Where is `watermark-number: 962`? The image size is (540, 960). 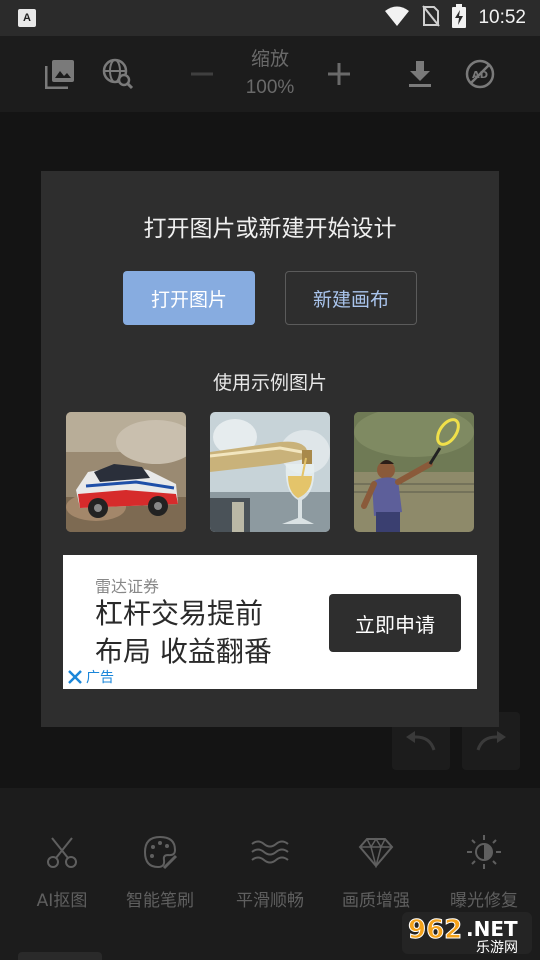 watermark-number: 962 is located at coordinates (435, 930).